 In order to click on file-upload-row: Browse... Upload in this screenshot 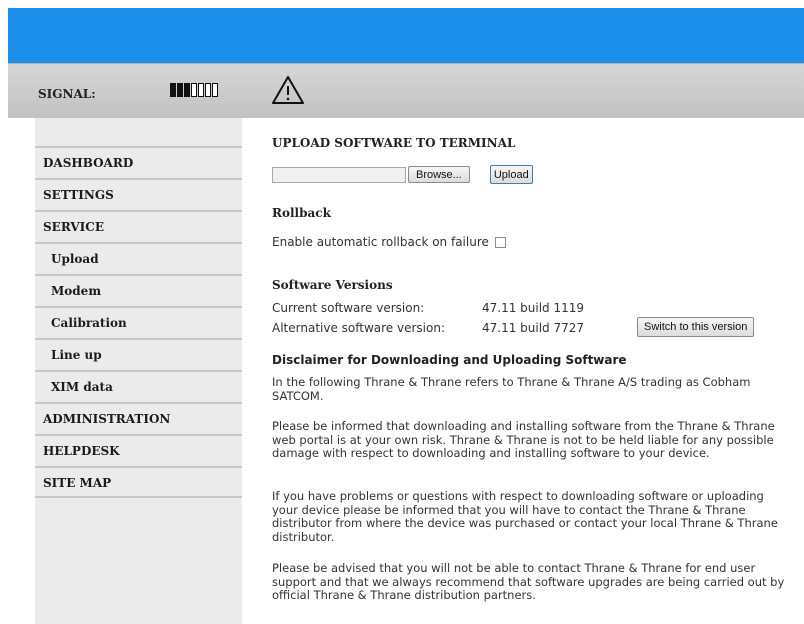, I will do `click(402, 174)`.